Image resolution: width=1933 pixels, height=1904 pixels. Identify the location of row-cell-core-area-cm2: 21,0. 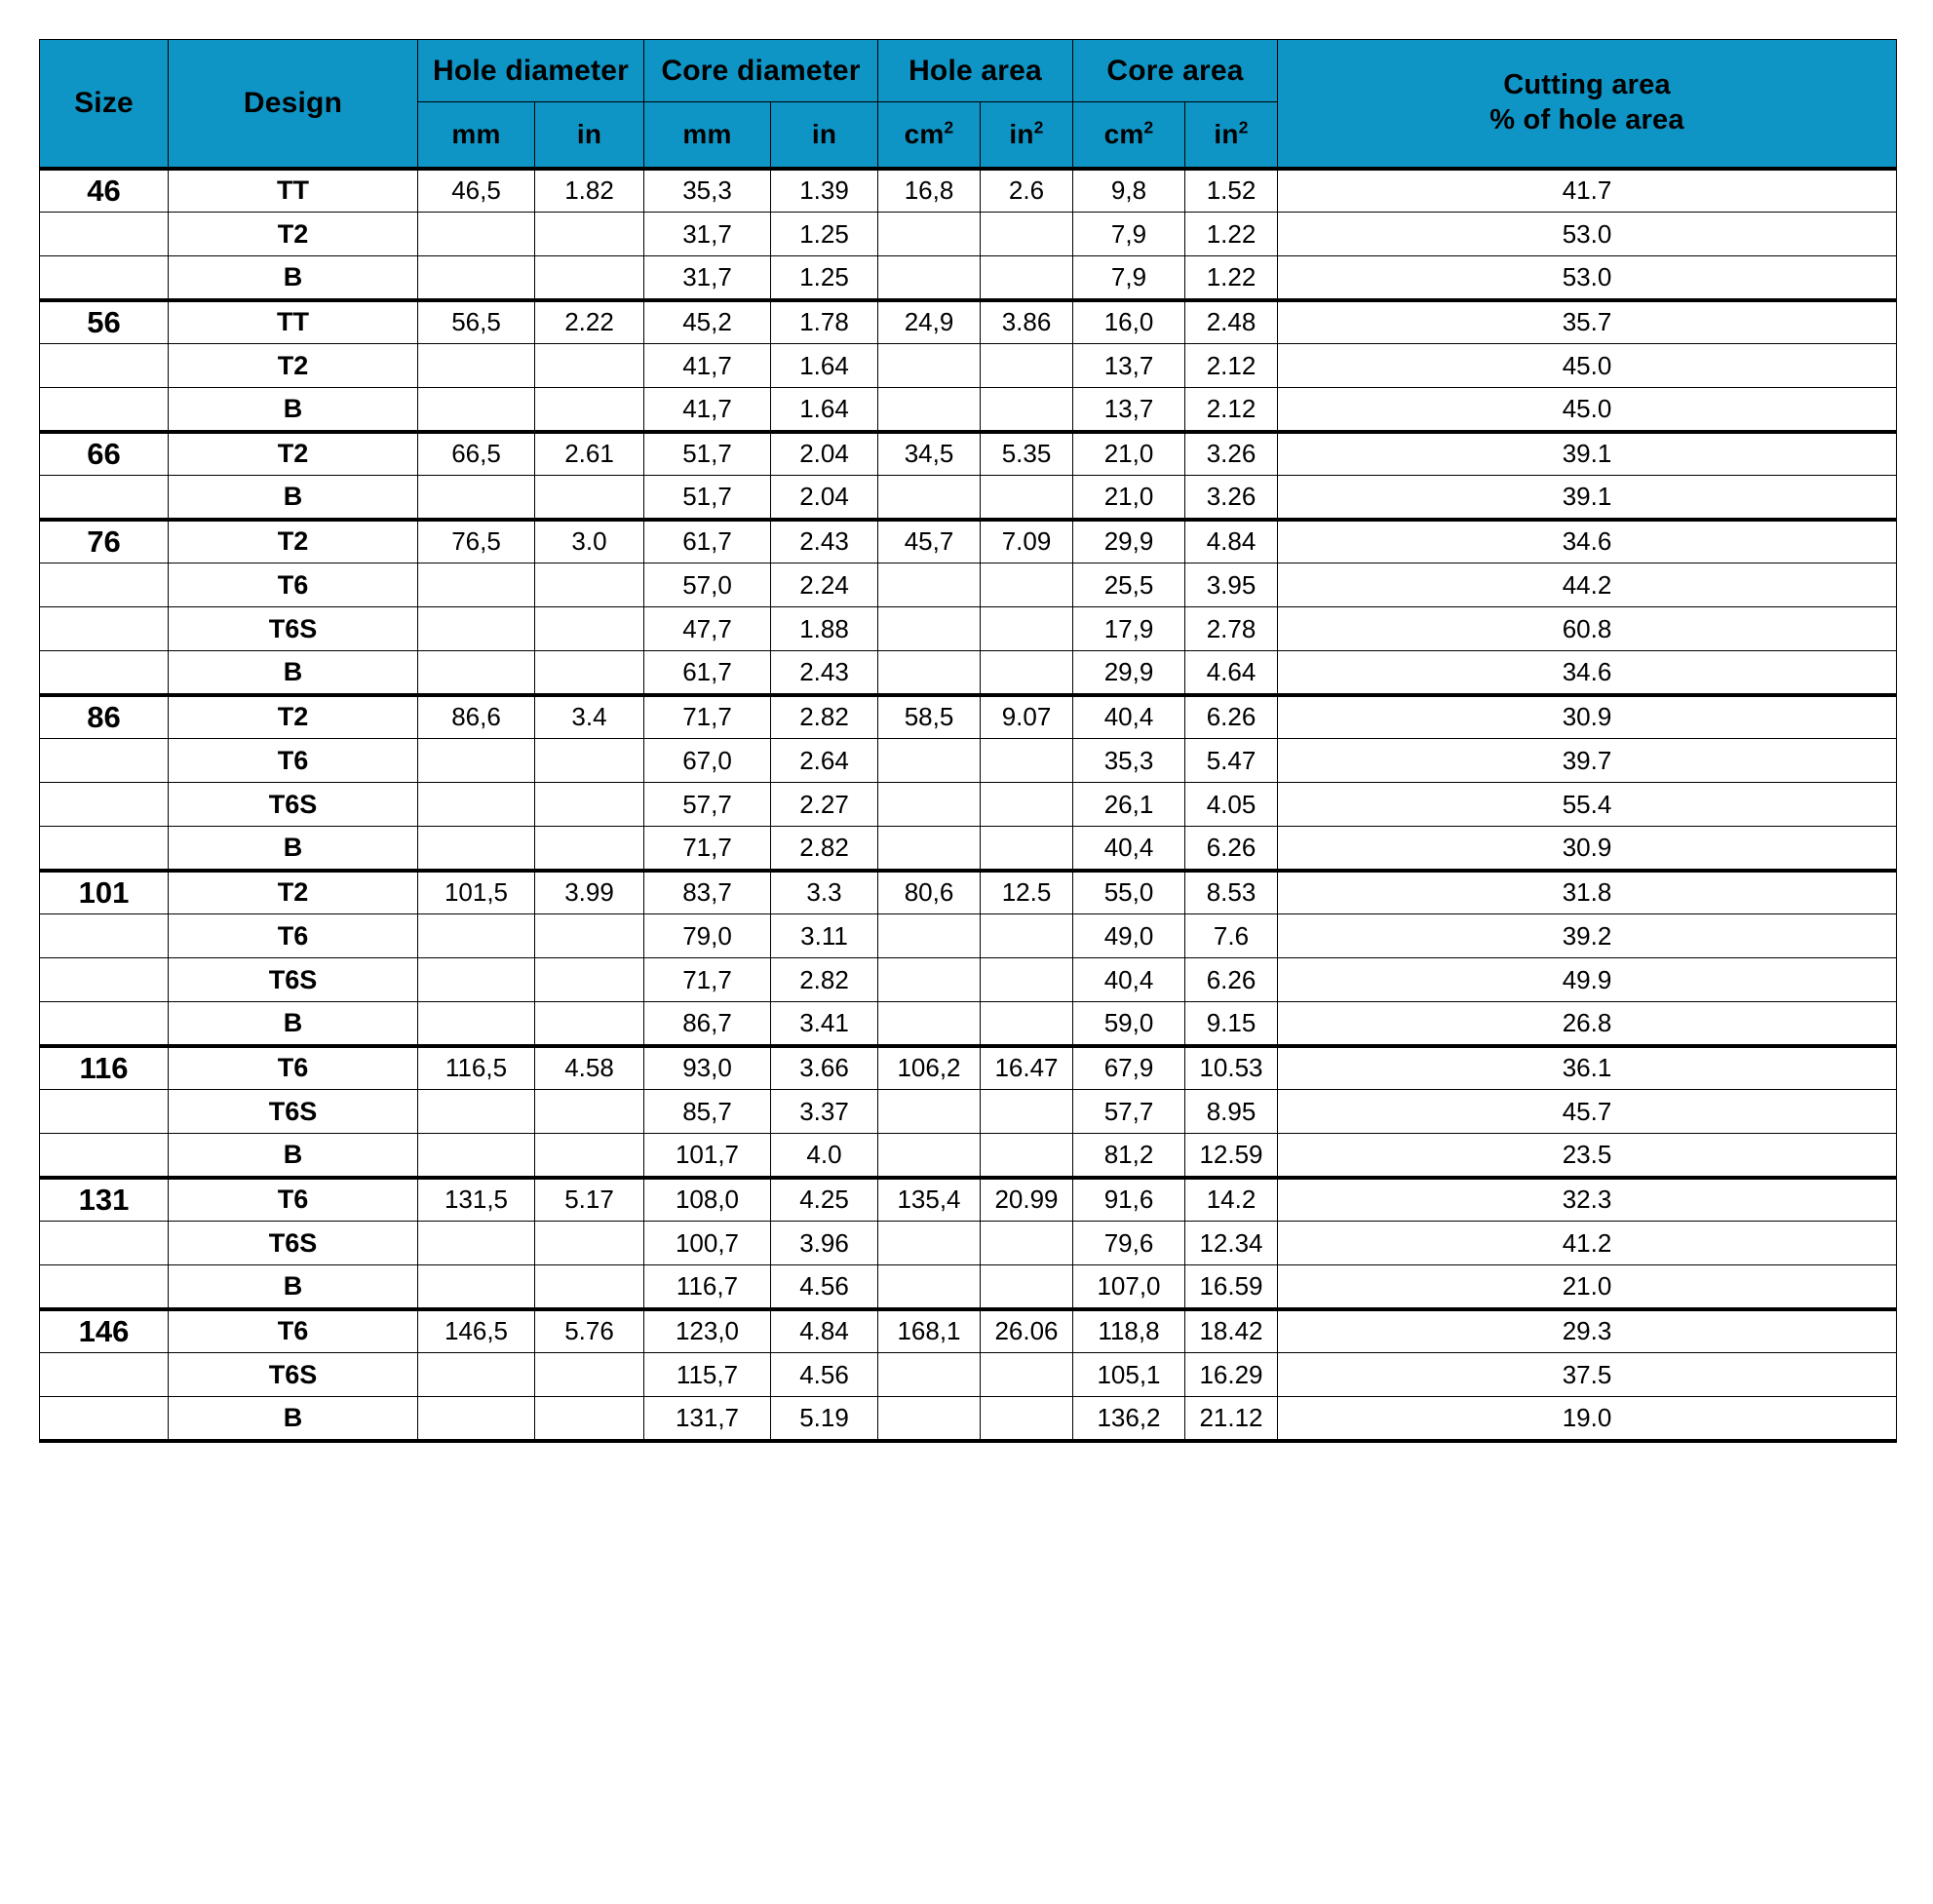
(1128, 452).